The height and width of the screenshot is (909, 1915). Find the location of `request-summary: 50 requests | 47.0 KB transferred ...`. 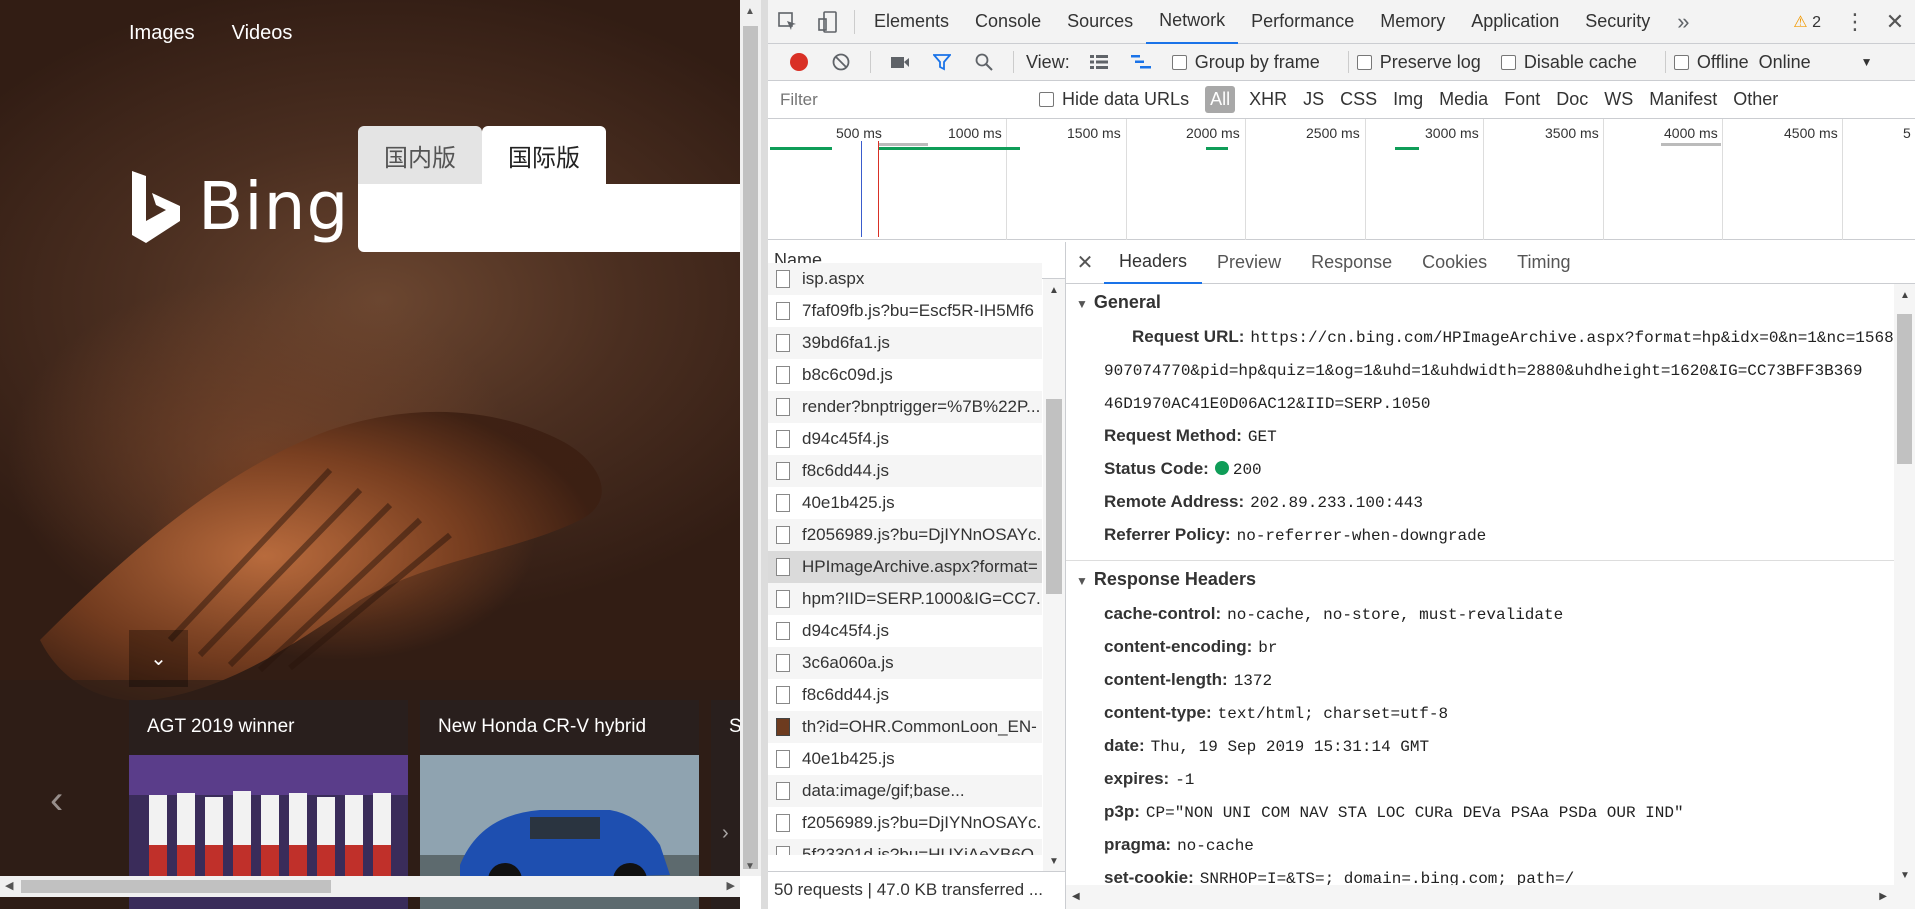

request-summary: 50 requests | 47.0 KB transferred ... is located at coordinates (917, 890).